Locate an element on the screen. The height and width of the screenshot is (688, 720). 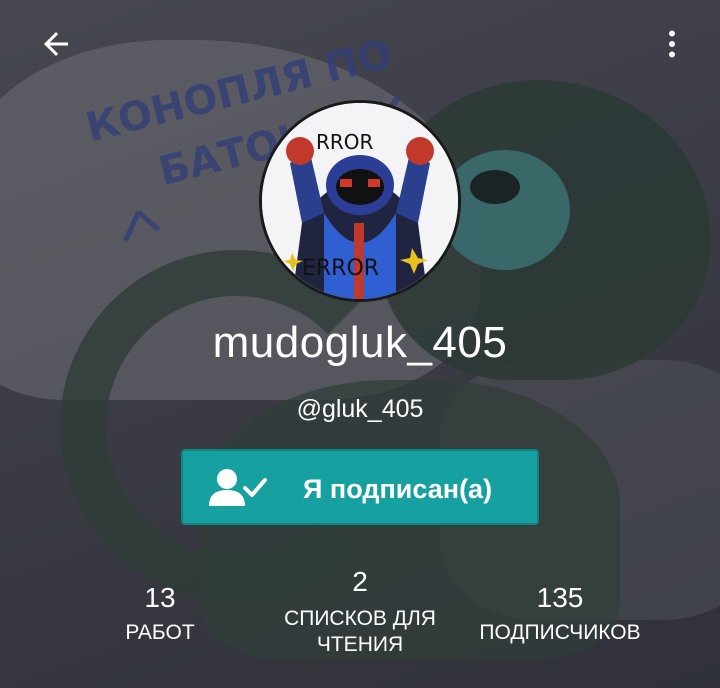
stat-reading-lists: 2 СПИСКОВ ДЛЯ ЧТЕНИЯ is located at coordinates (360, 612).